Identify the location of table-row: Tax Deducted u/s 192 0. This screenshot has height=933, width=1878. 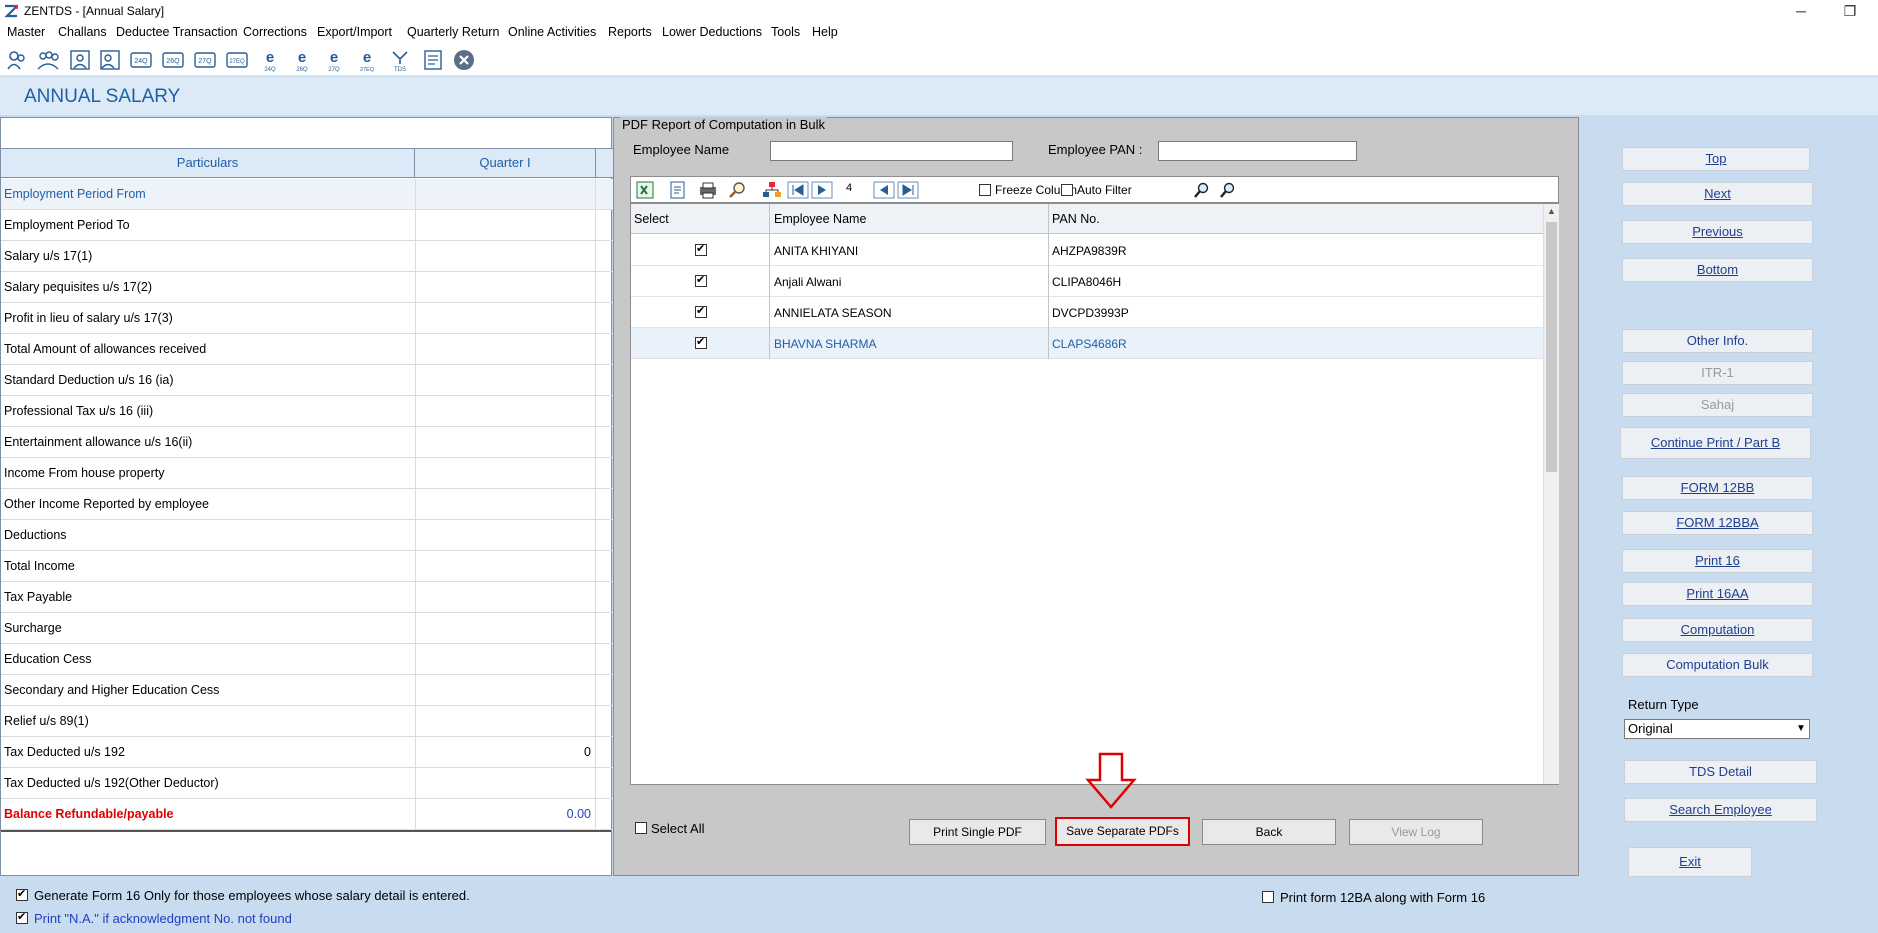
(307, 752).